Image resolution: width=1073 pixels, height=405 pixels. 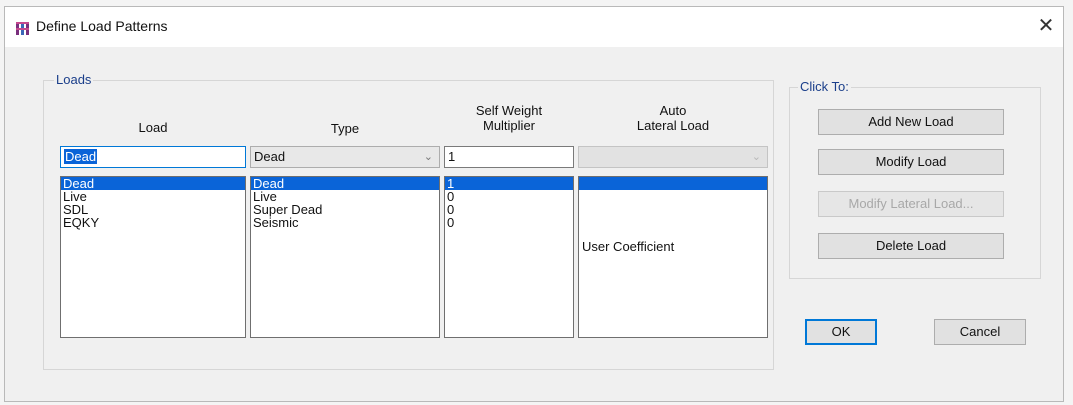 I want to click on etabs-app-icon, so click(x=22, y=28).